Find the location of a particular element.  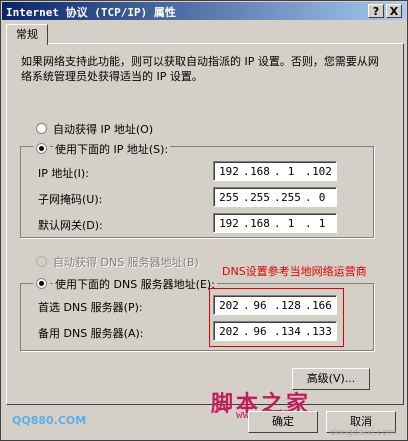

auto-ip-radio is located at coordinates (41, 128).